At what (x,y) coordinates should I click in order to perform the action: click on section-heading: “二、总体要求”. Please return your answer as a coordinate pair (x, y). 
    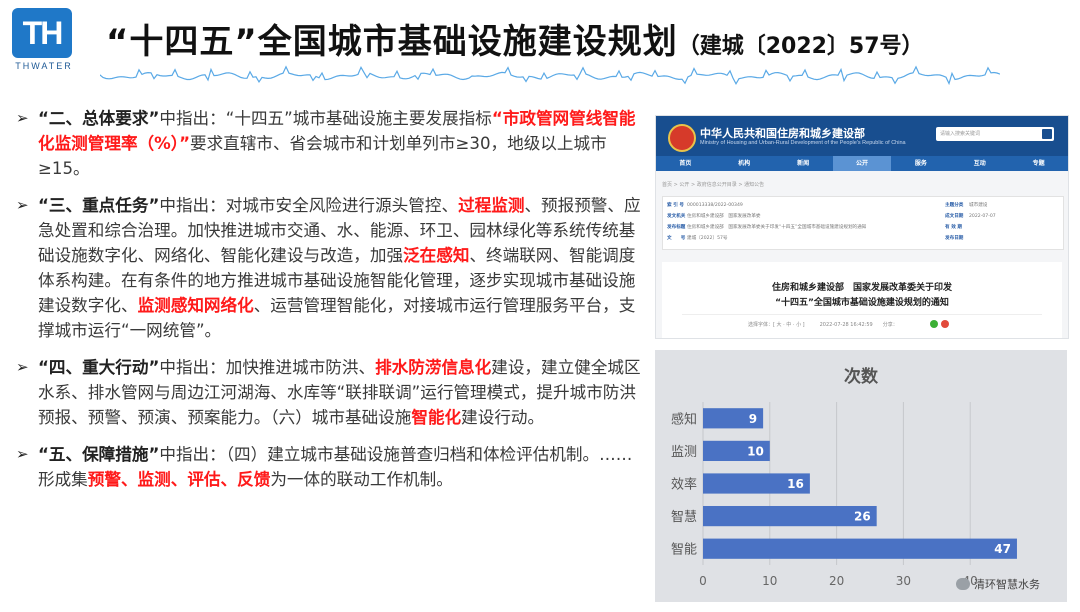
    Looking at the image, I should click on (99, 118).